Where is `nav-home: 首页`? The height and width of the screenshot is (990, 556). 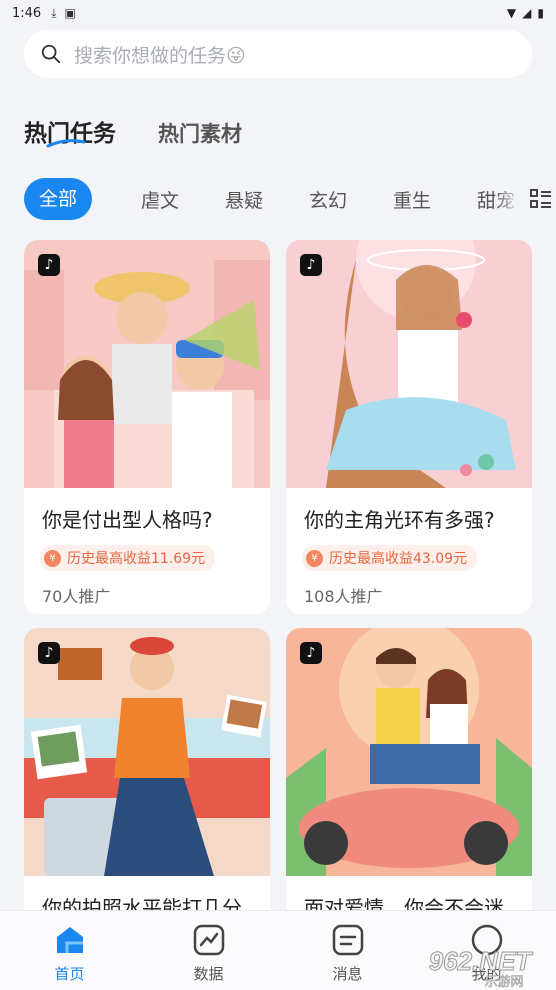 nav-home: 首页 is located at coordinates (69, 950).